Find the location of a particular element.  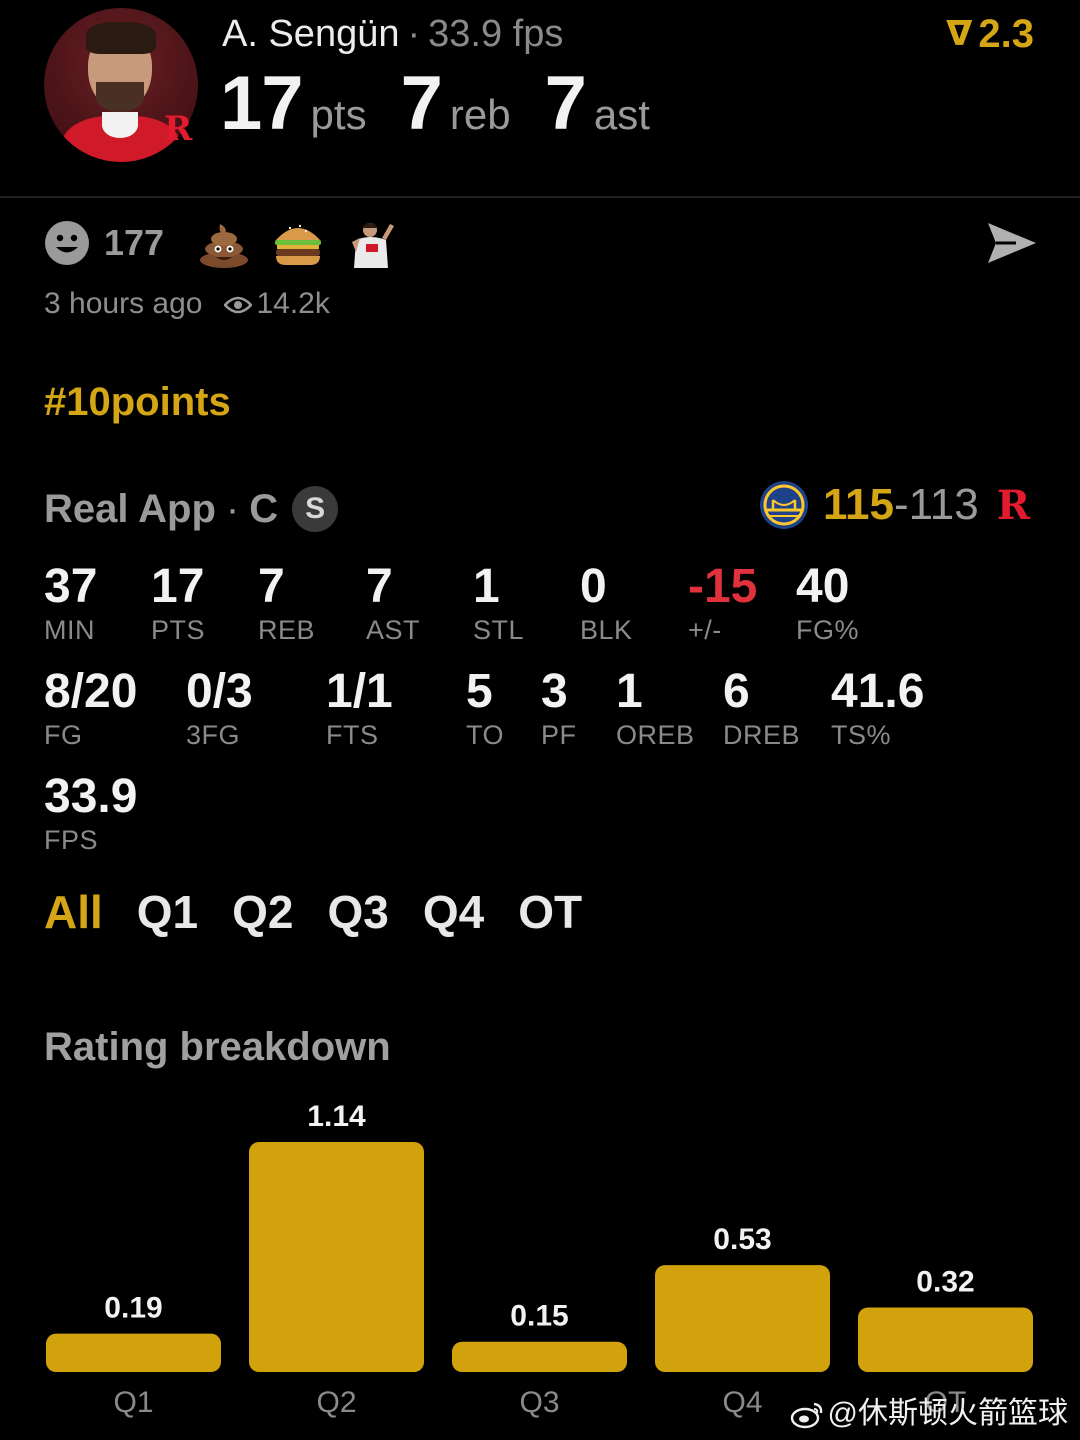

stat-label: PF is located at coordinates (559, 735).